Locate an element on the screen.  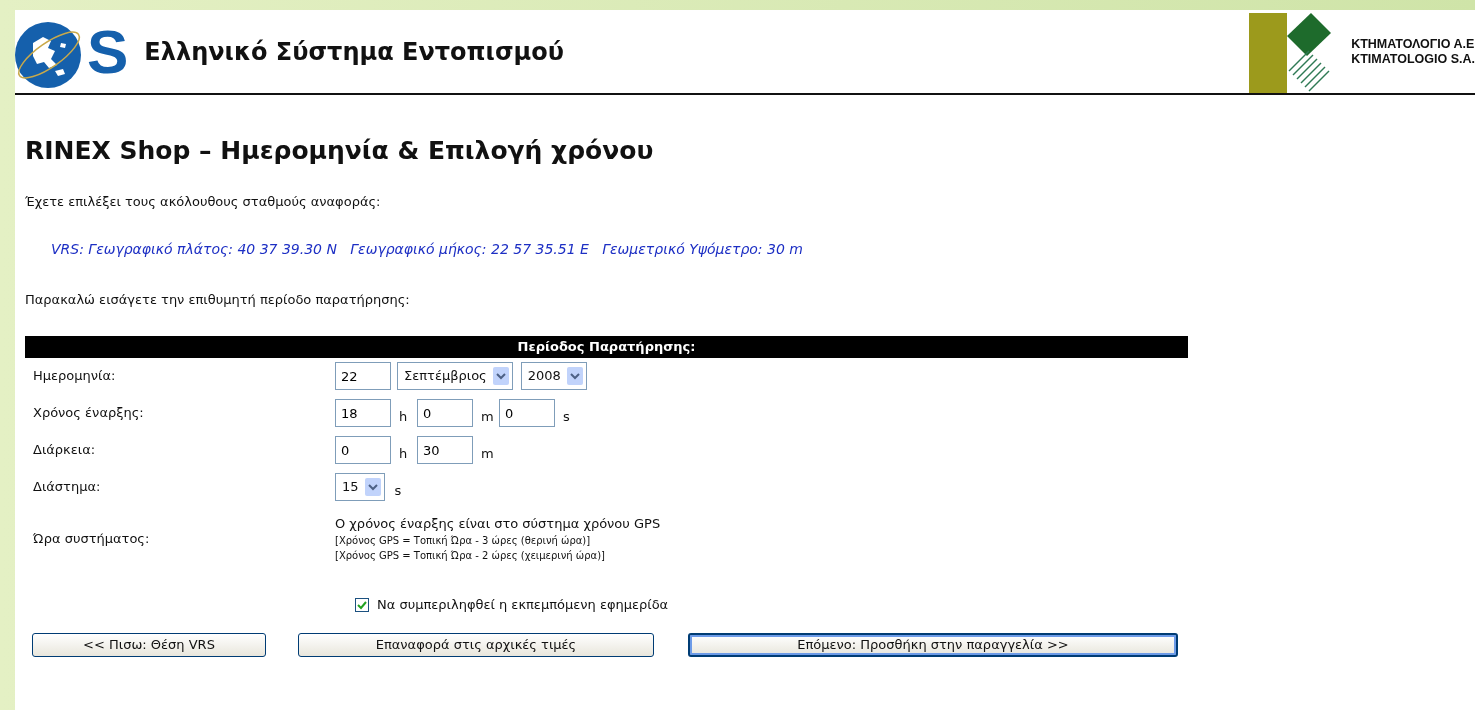
input-field: 30 is located at coordinates (445, 450).